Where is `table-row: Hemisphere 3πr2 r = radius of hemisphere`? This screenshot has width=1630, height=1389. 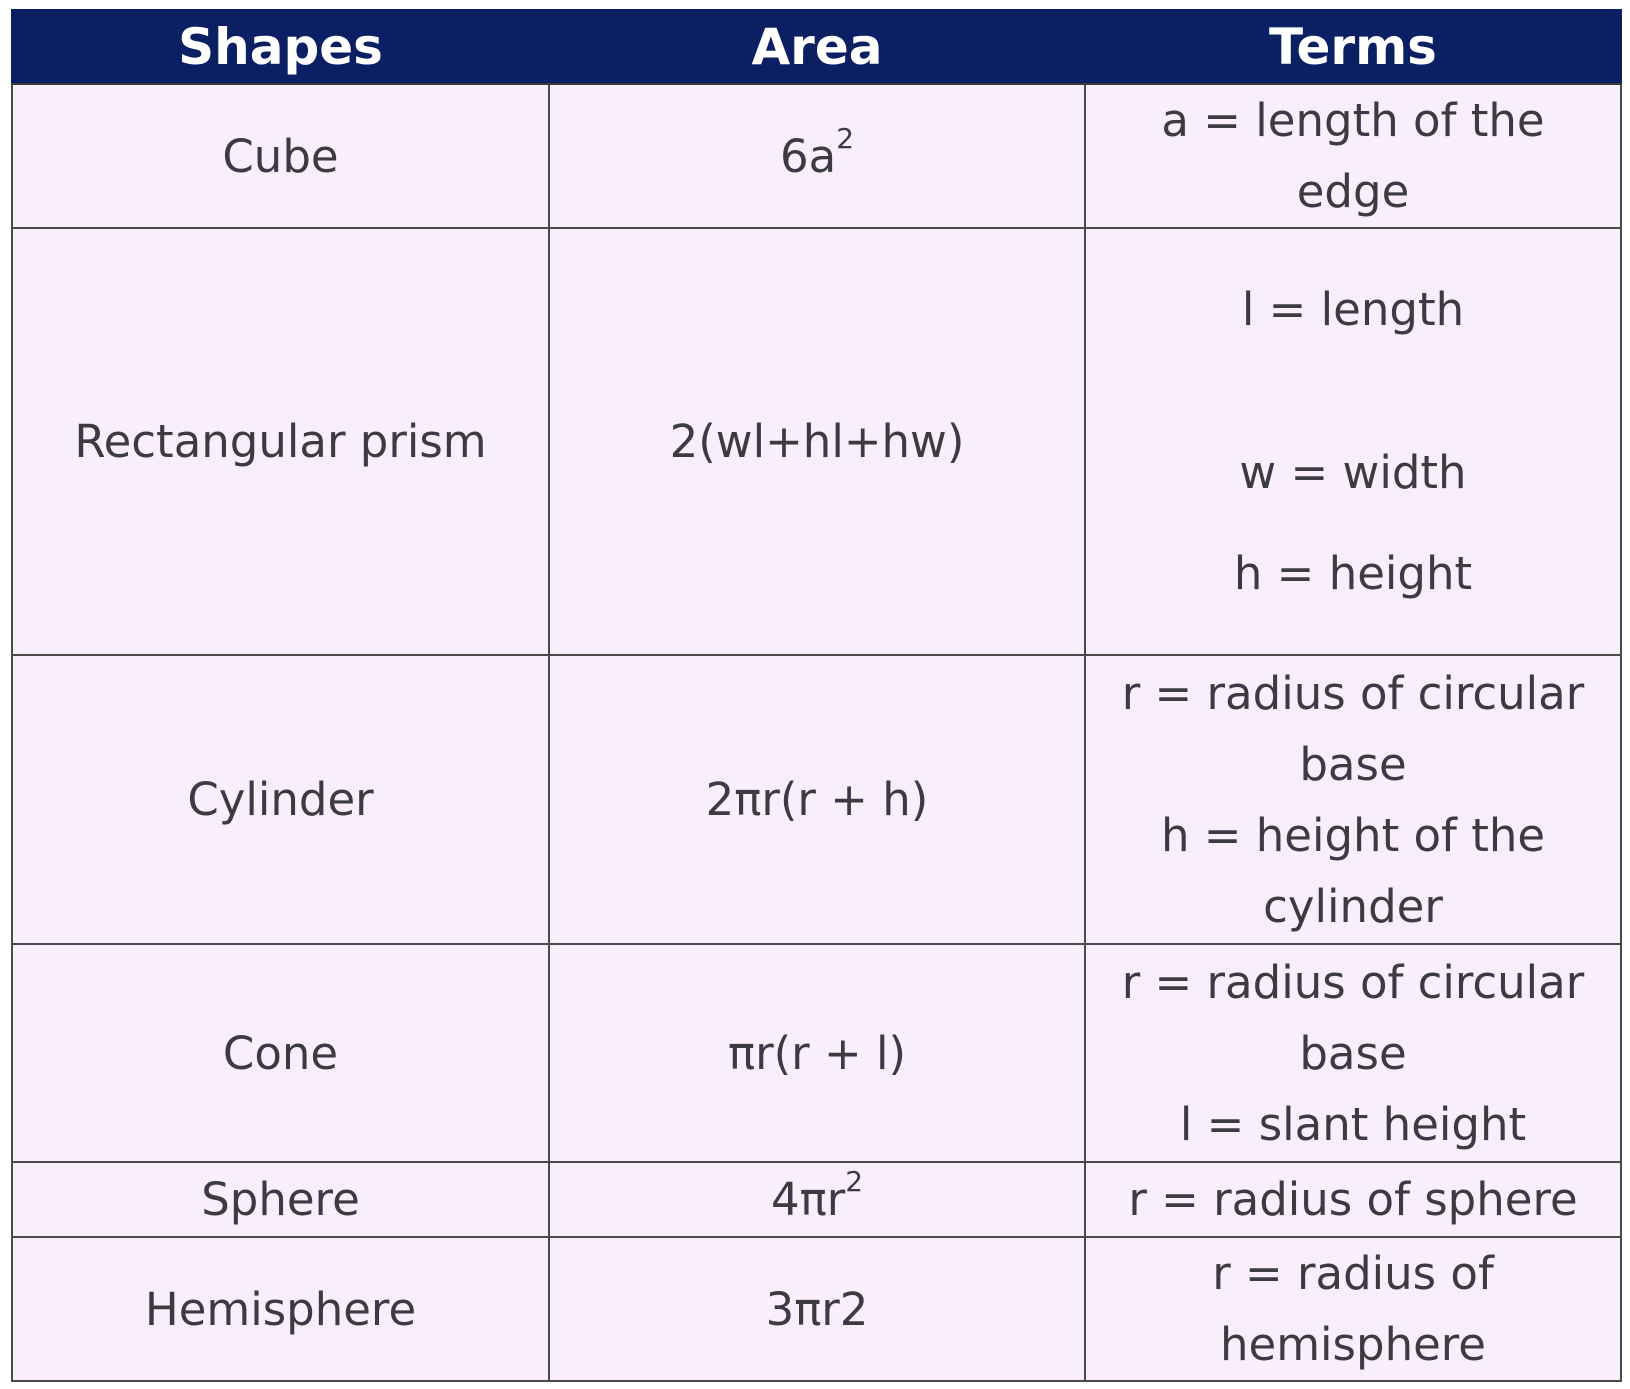 table-row: Hemisphere 3πr2 r = radius of hemisphere is located at coordinates (816, 1309).